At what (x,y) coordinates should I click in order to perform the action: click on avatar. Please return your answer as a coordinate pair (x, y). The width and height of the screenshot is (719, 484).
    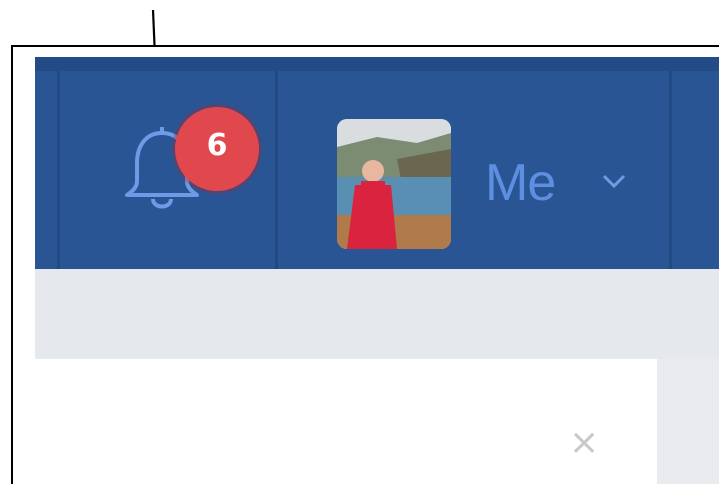
    Looking at the image, I should click on (394, 184).